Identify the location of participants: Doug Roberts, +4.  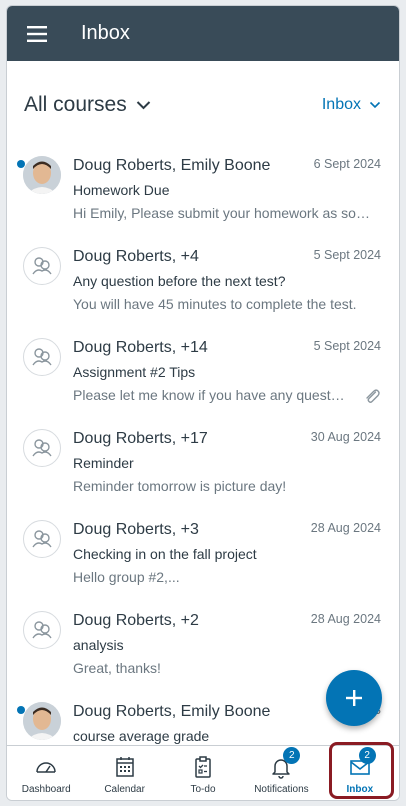
(136, 256).